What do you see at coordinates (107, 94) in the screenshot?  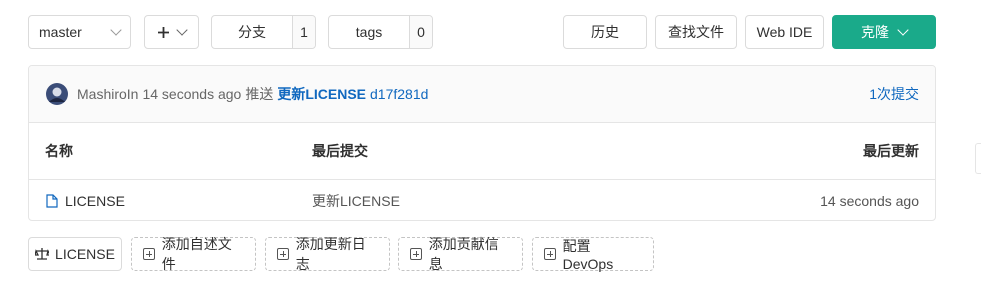 I see `commit-author: MashiroIn` at bounding box center [107, 94].